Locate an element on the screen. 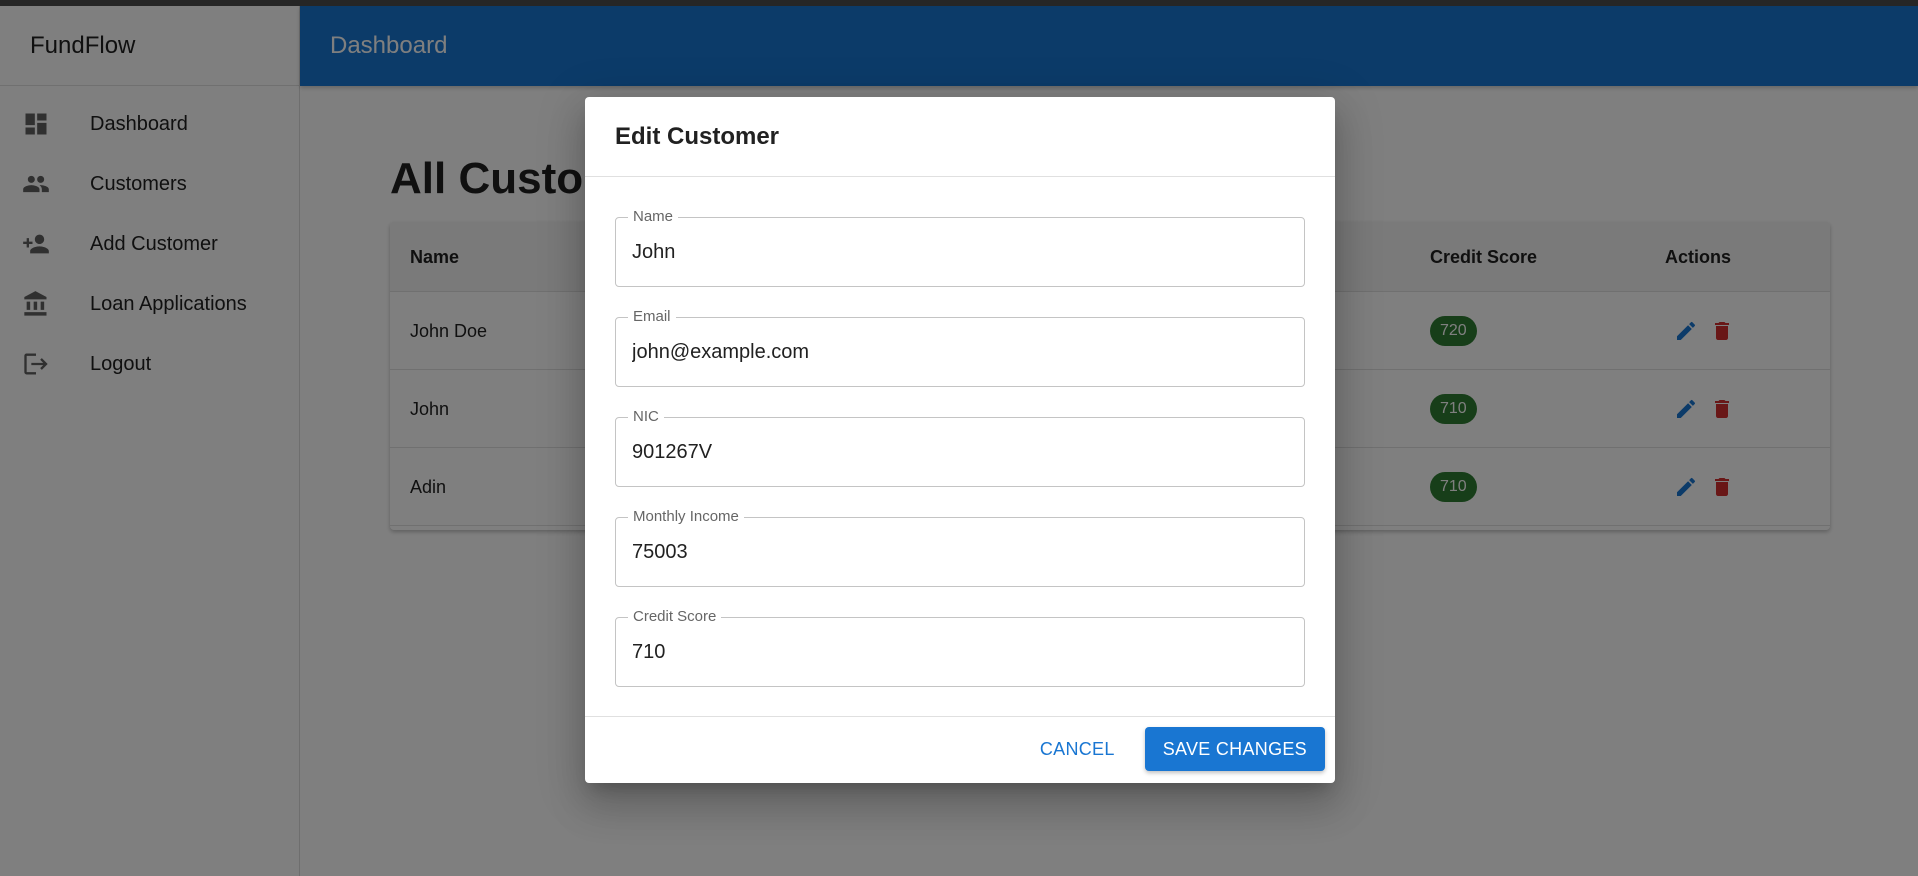 The image size is (1918, 876). dialog-header: Edit Customer is located at coordinates (960, 137).